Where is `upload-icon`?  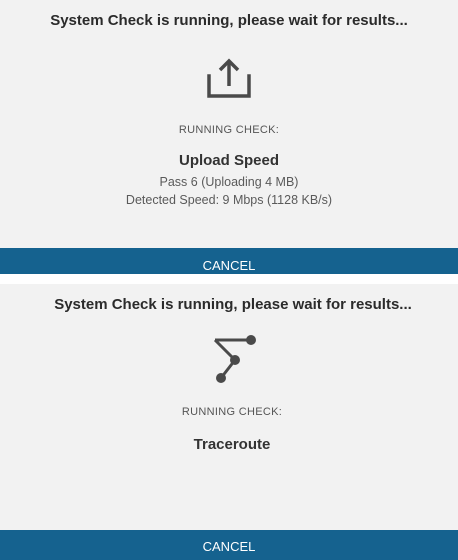 upload-icon is located at coordinates (229, 80).